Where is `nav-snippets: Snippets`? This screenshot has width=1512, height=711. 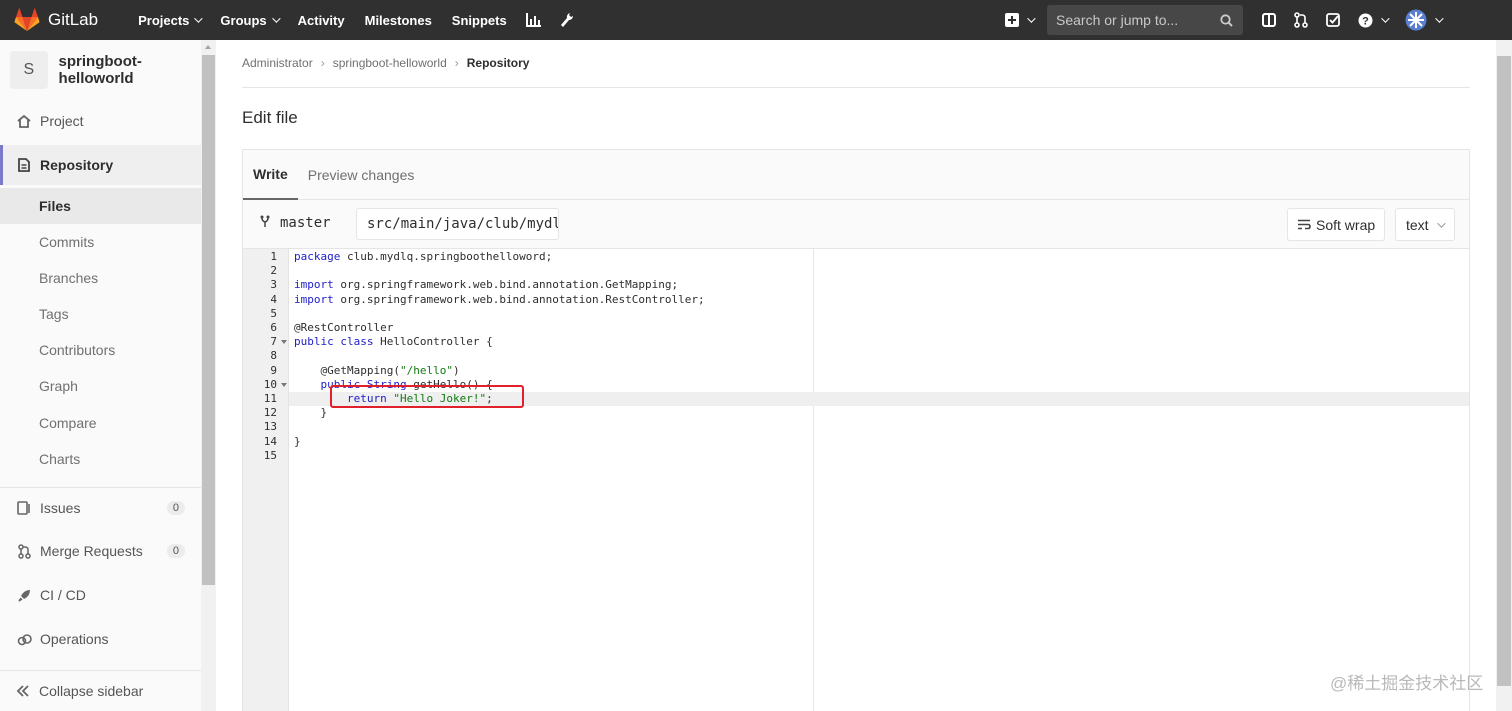
nav-snippets: Snippets is located at coordinates (479, 20).